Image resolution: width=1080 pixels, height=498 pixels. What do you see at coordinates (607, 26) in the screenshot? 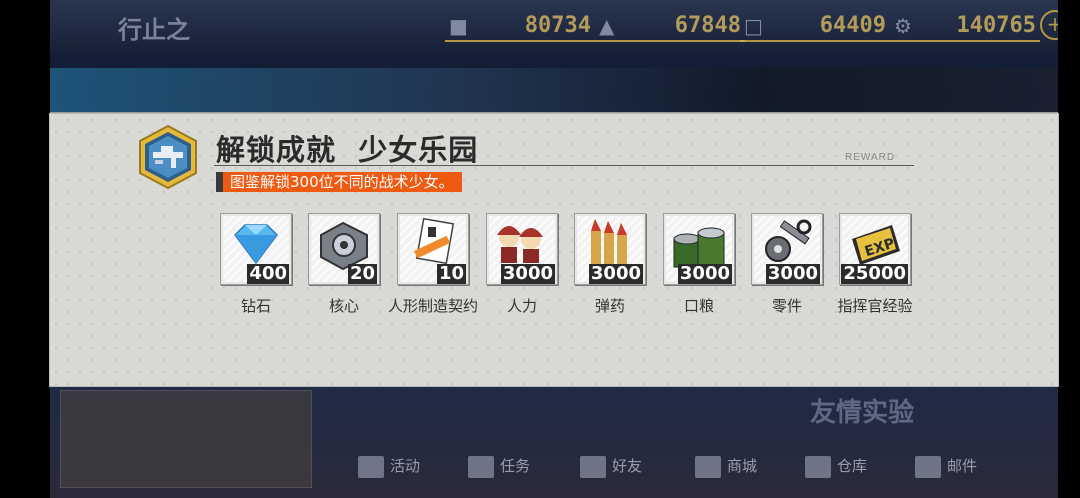
I see `ammo-icon: ▲` at bounding box center [607, 26].